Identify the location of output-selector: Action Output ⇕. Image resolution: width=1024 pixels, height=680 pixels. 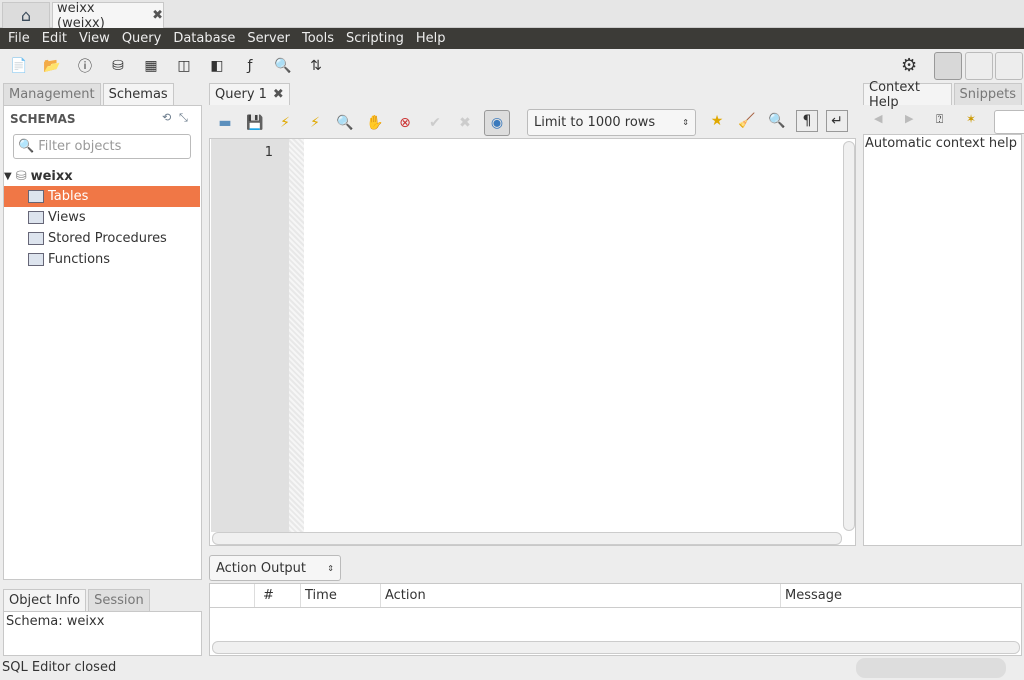
(275, 568).